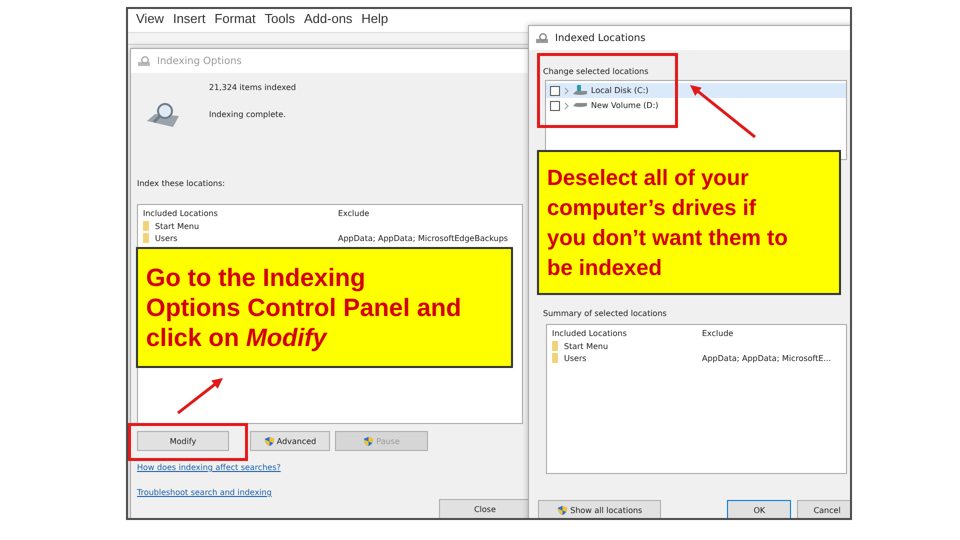 This screenshot has width=960, height=540. What do you see at coordinates (595, 71) in the screenshot?
I see `section-label: Change selected locations` at bounding box center [595, 71].